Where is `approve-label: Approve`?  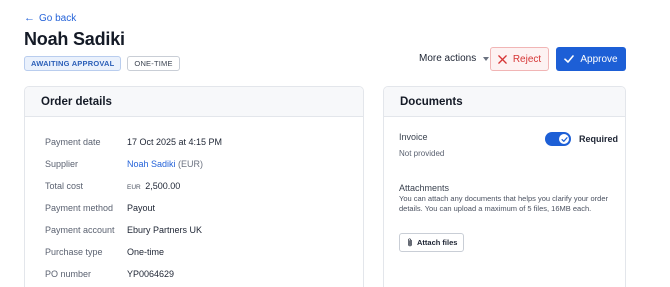
approve-label: Approve is located at coordinates (599, 59).